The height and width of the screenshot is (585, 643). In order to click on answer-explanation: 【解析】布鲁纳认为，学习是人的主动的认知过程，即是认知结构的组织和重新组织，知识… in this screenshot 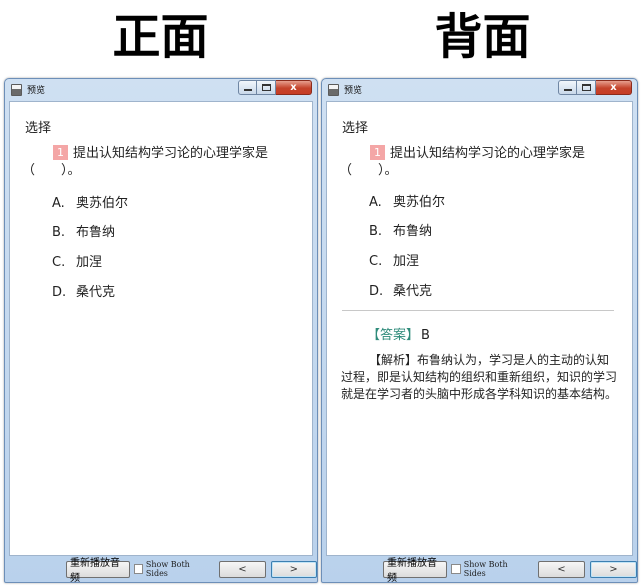, I will do `click(479, 377)`.